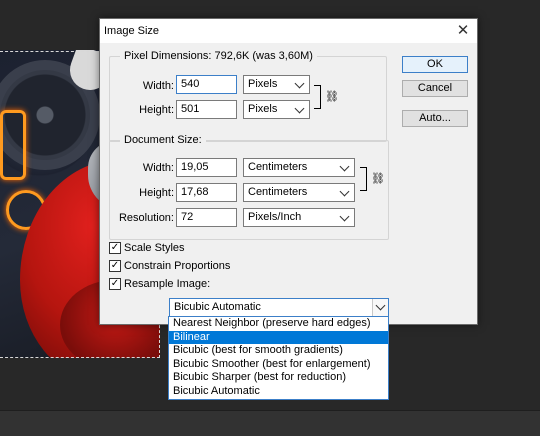 Image resolution: width=540 pixels, height=436 pixels. What do you see at coordinates (278, 392) in the screenshot?
I see `list-item-bicubic-automatic: Bicubic Automatic` at bounding box center [278, 392].